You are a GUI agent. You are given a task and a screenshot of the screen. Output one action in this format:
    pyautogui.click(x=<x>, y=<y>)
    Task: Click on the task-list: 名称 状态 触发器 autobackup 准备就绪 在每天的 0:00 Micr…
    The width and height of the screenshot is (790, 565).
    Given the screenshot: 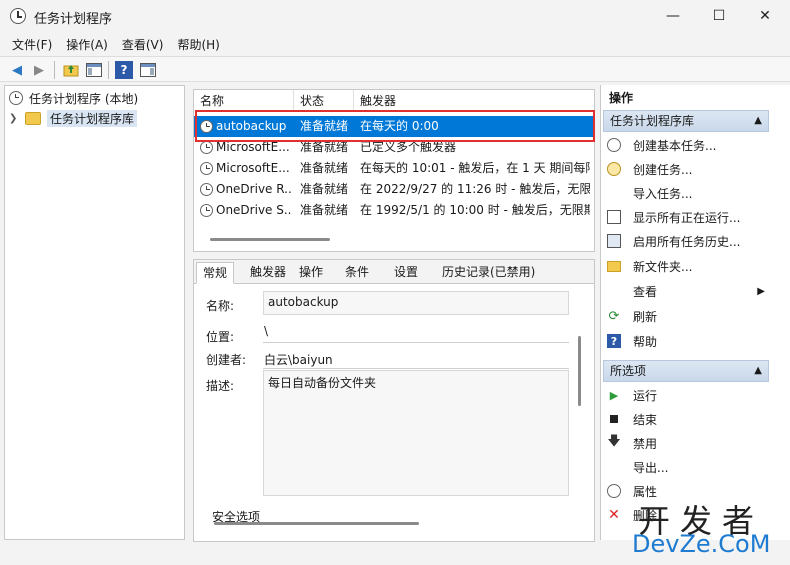 What is the action you would take?
    pyautogui.click(x=394, y=170)
    